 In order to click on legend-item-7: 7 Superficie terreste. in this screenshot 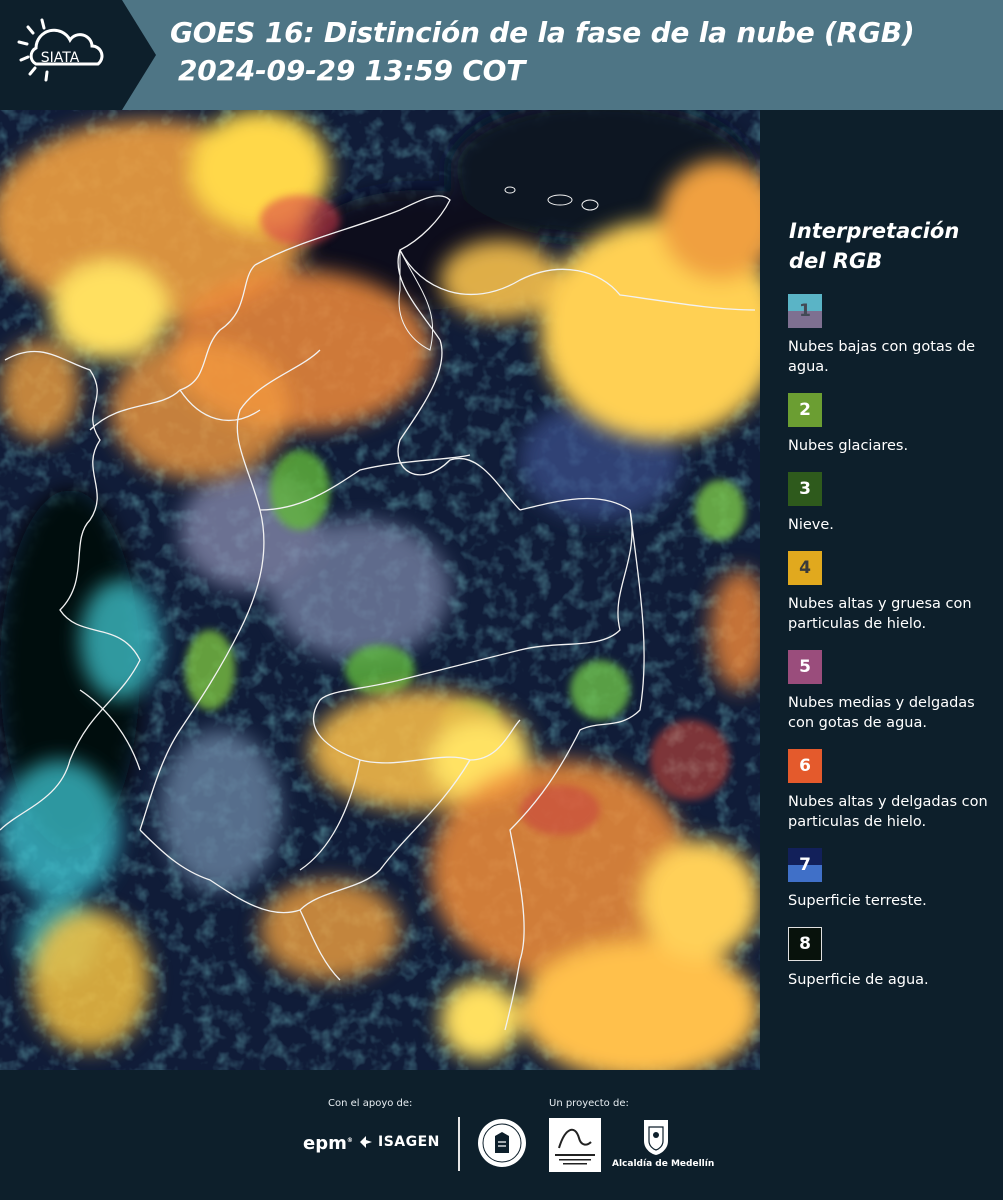, I will do `click(893, 879)`.